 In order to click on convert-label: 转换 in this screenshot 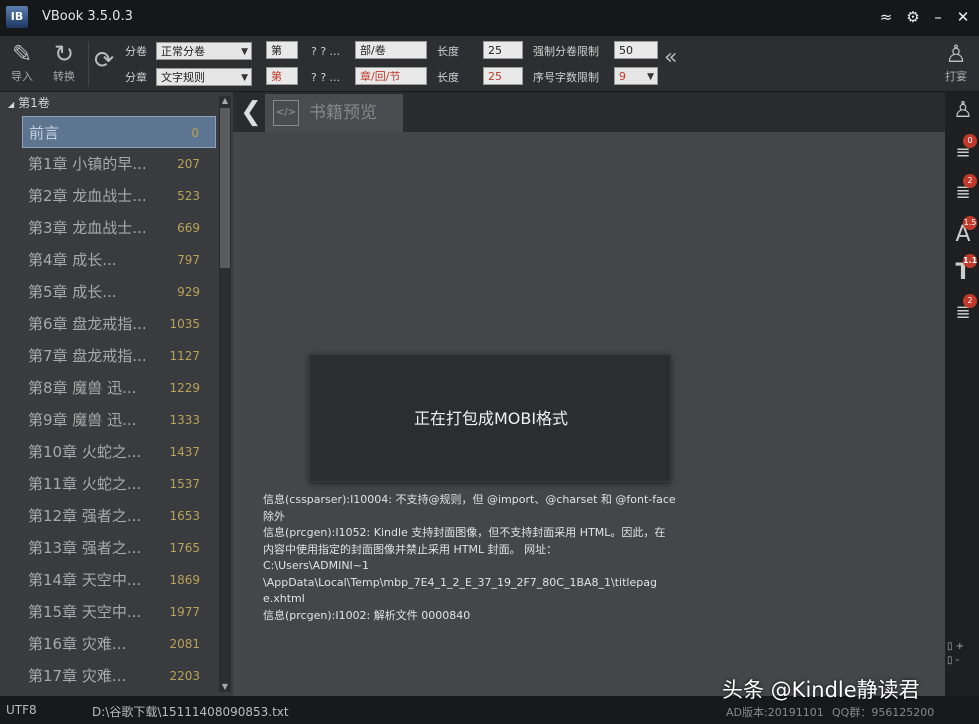, I will do `click(64, 76)`.